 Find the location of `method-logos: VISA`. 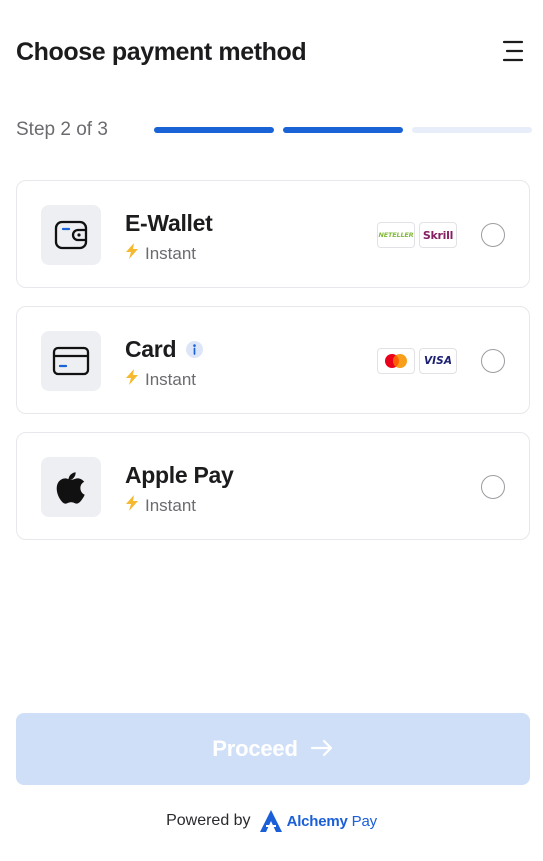

method-logos: VISA is located at coordinates (417, 361).